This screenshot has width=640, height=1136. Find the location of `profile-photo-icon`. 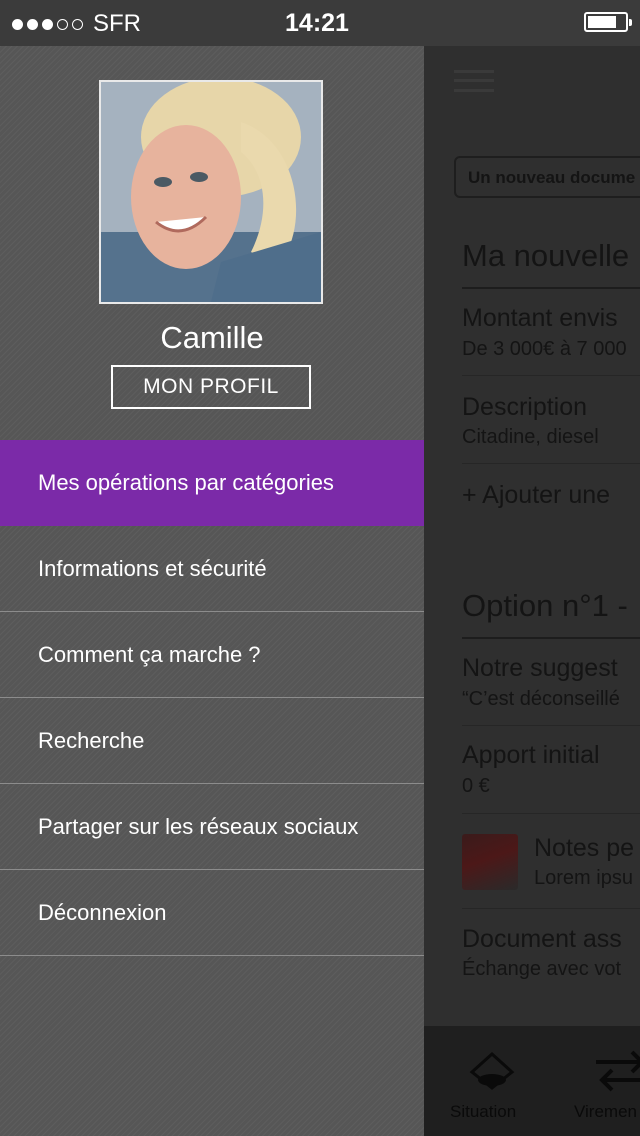

profile-photo-icon is located at coordinates (211, 192).